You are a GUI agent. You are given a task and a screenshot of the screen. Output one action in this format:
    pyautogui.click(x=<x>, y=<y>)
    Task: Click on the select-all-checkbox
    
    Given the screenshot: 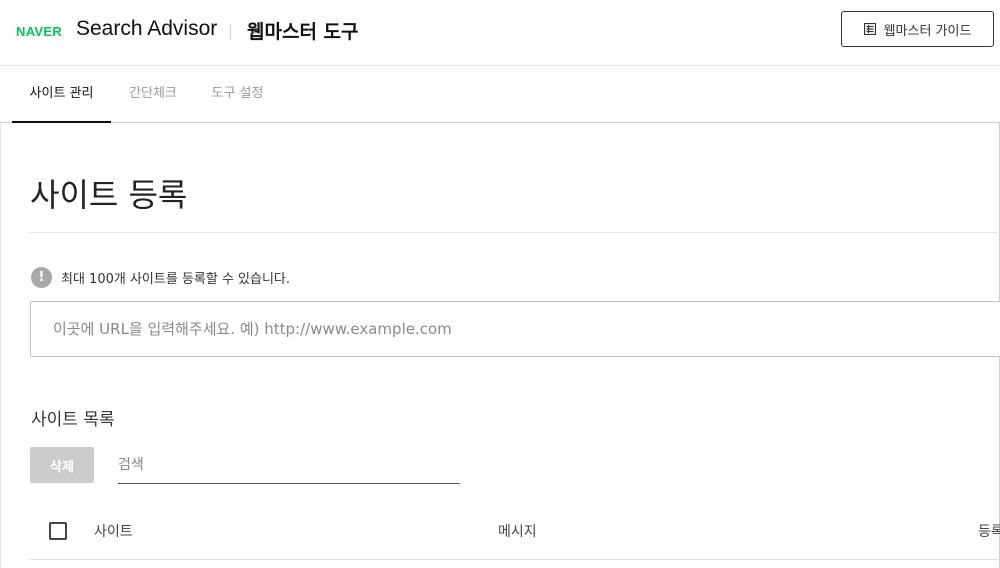 What is the action you would take?
    pyautogui.click(x=58, y=531)
    